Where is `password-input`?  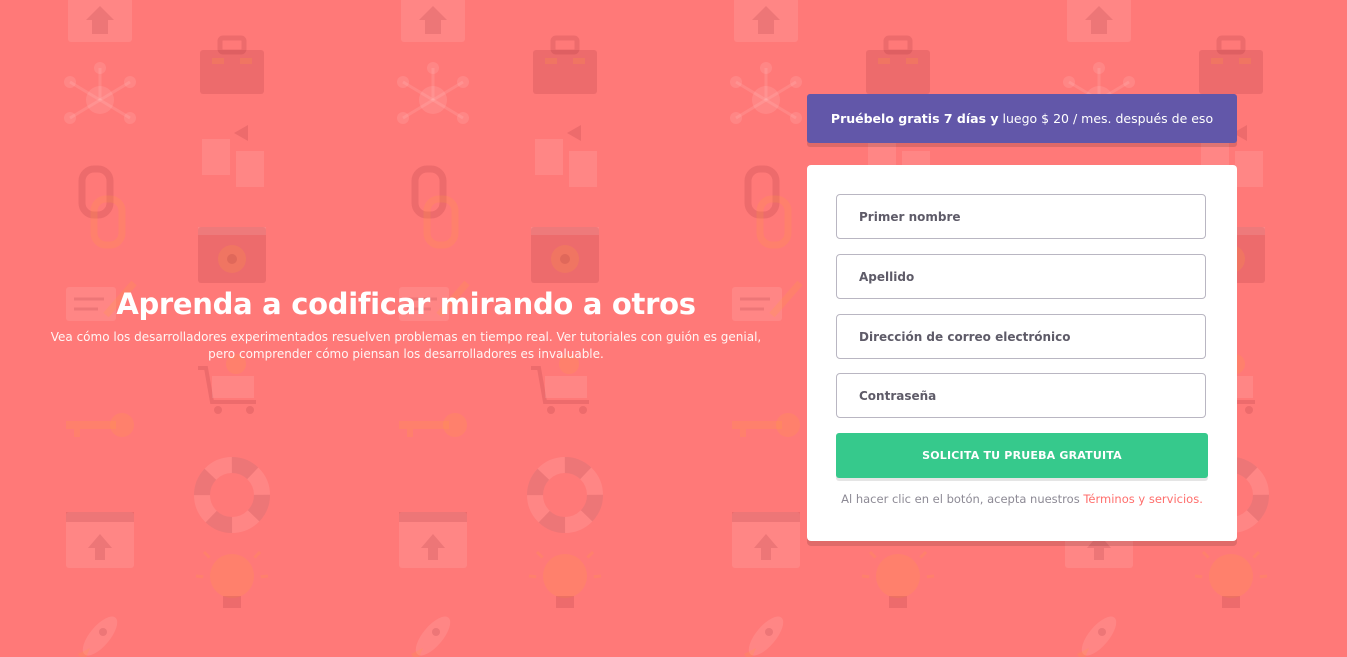
password-input is located at coordinates (1021, 395).